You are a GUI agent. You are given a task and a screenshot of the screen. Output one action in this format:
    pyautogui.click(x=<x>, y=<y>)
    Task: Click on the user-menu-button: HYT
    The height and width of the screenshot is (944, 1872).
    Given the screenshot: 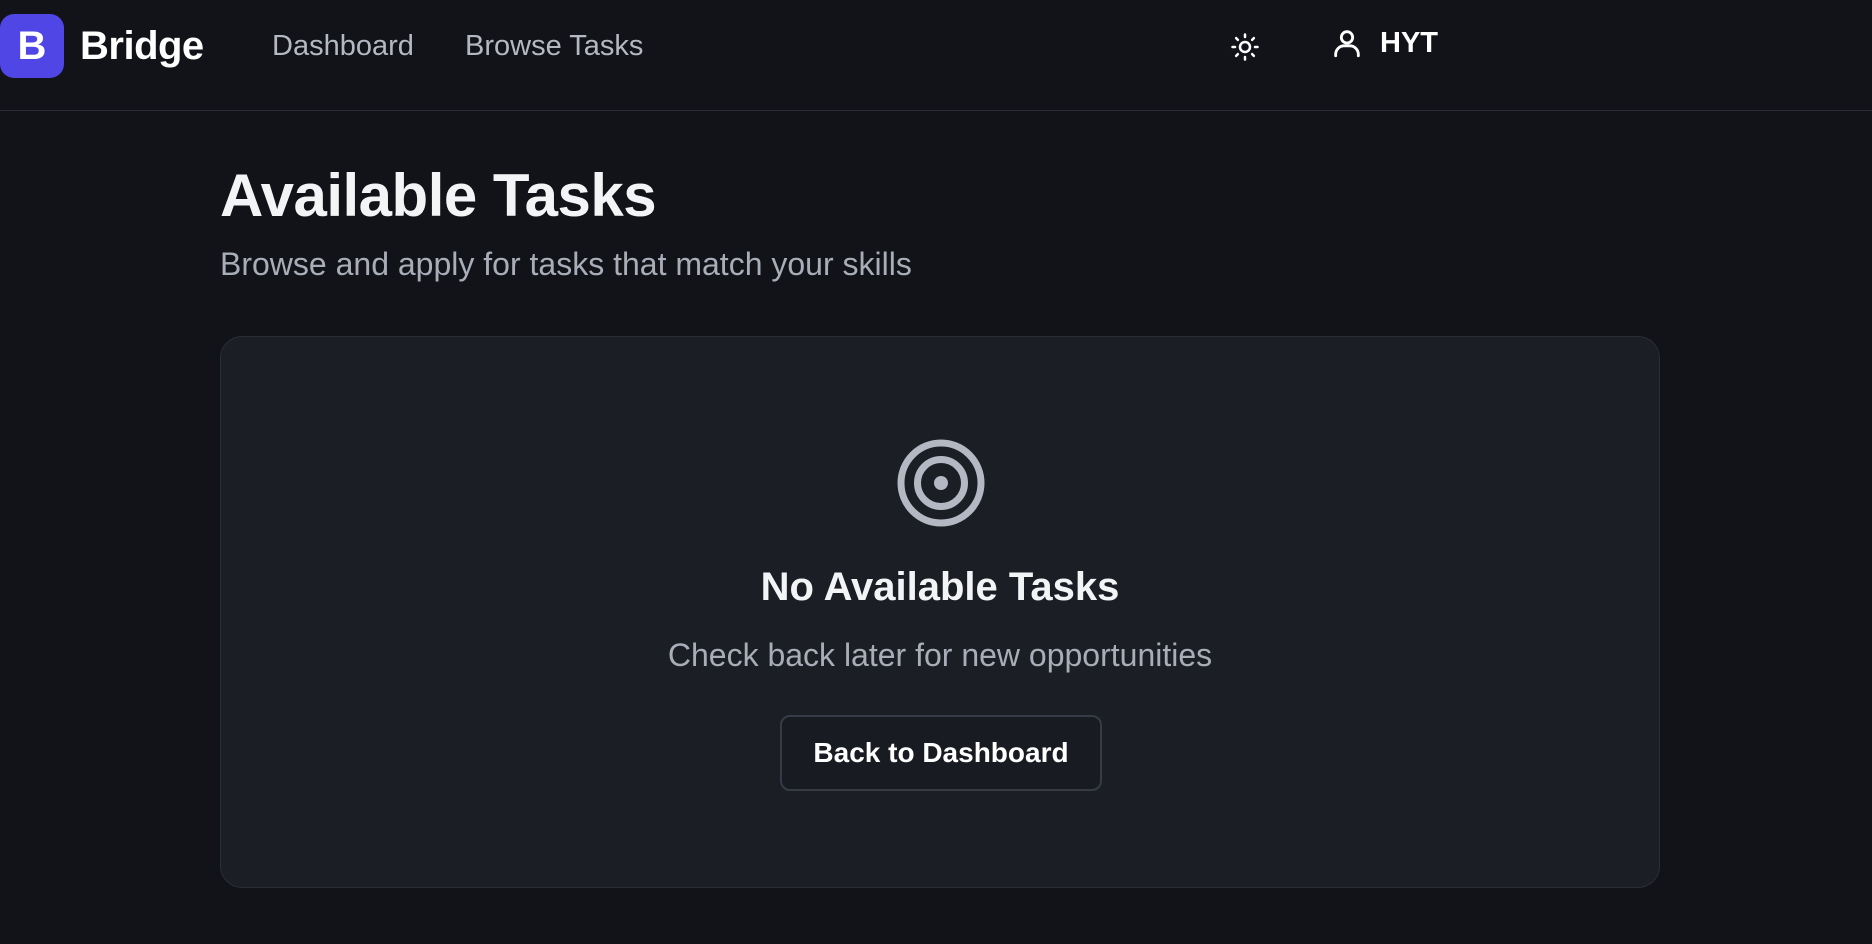 What is the action you would take?
    pyautogui.click(x=1384, y=43)
    